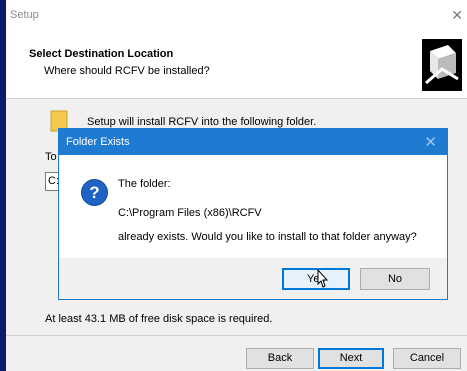 The image size is (467, 371). I want to click on dialog-button-bar: Yes No, so click(253, 278).